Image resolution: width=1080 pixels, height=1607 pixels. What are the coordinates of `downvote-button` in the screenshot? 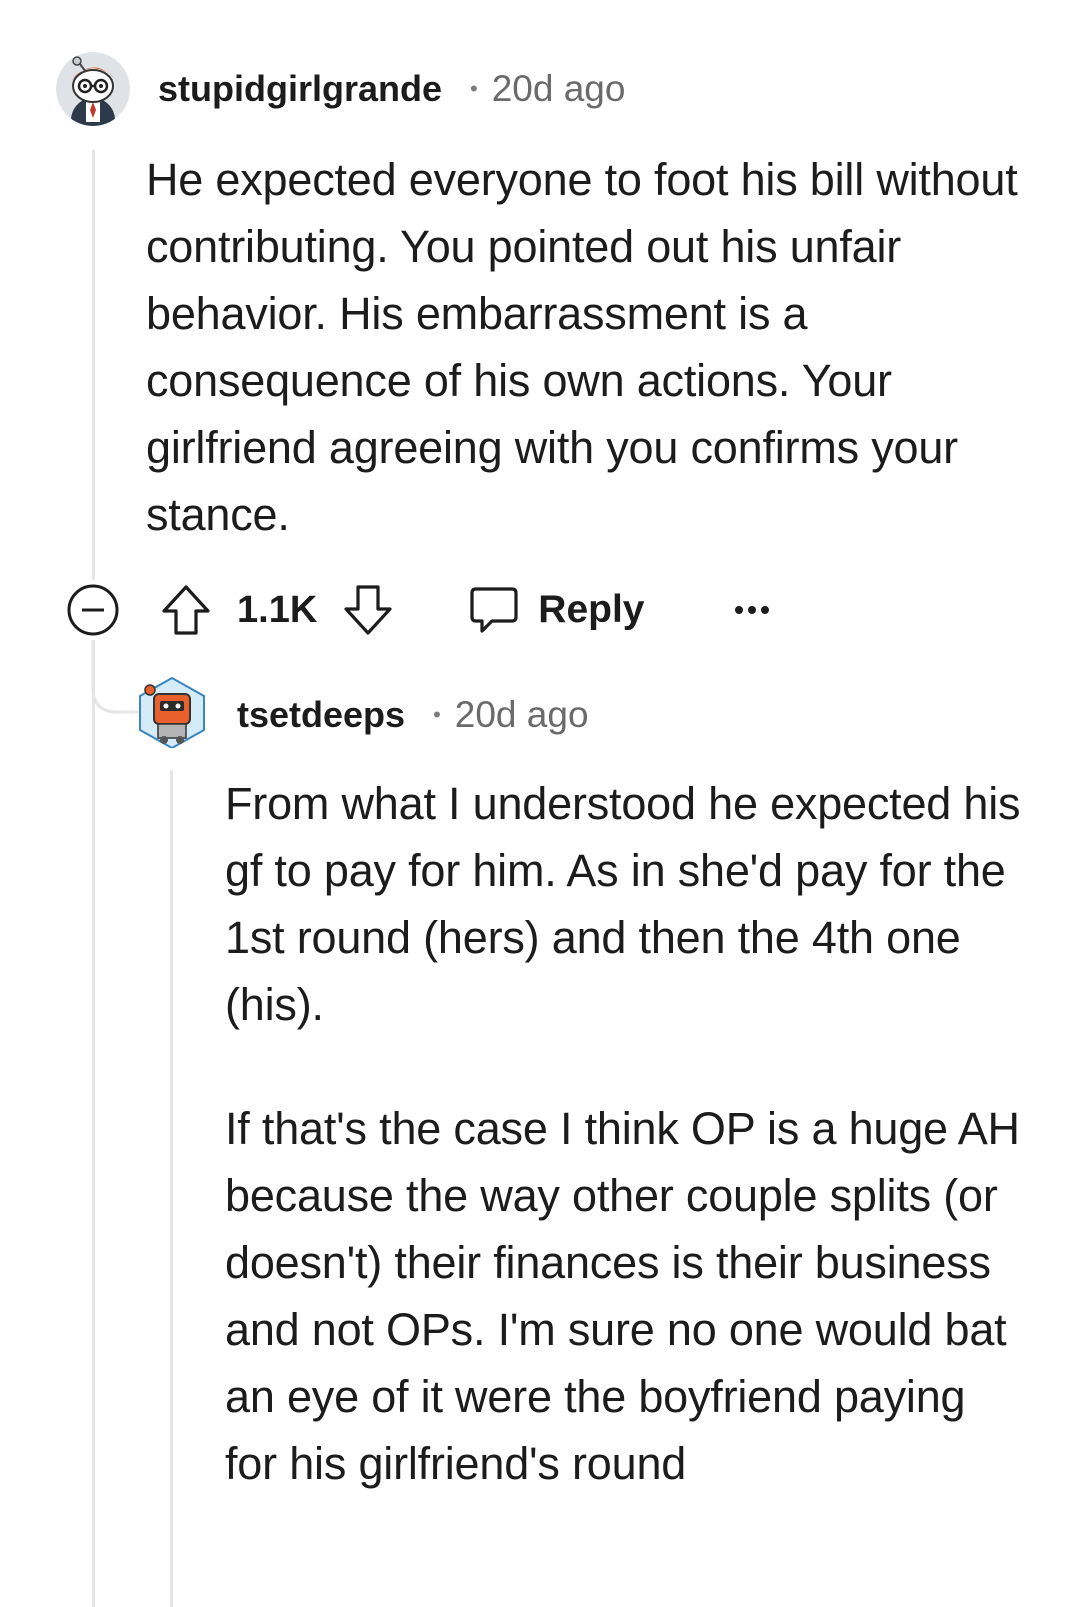 It's located at (368, 610).